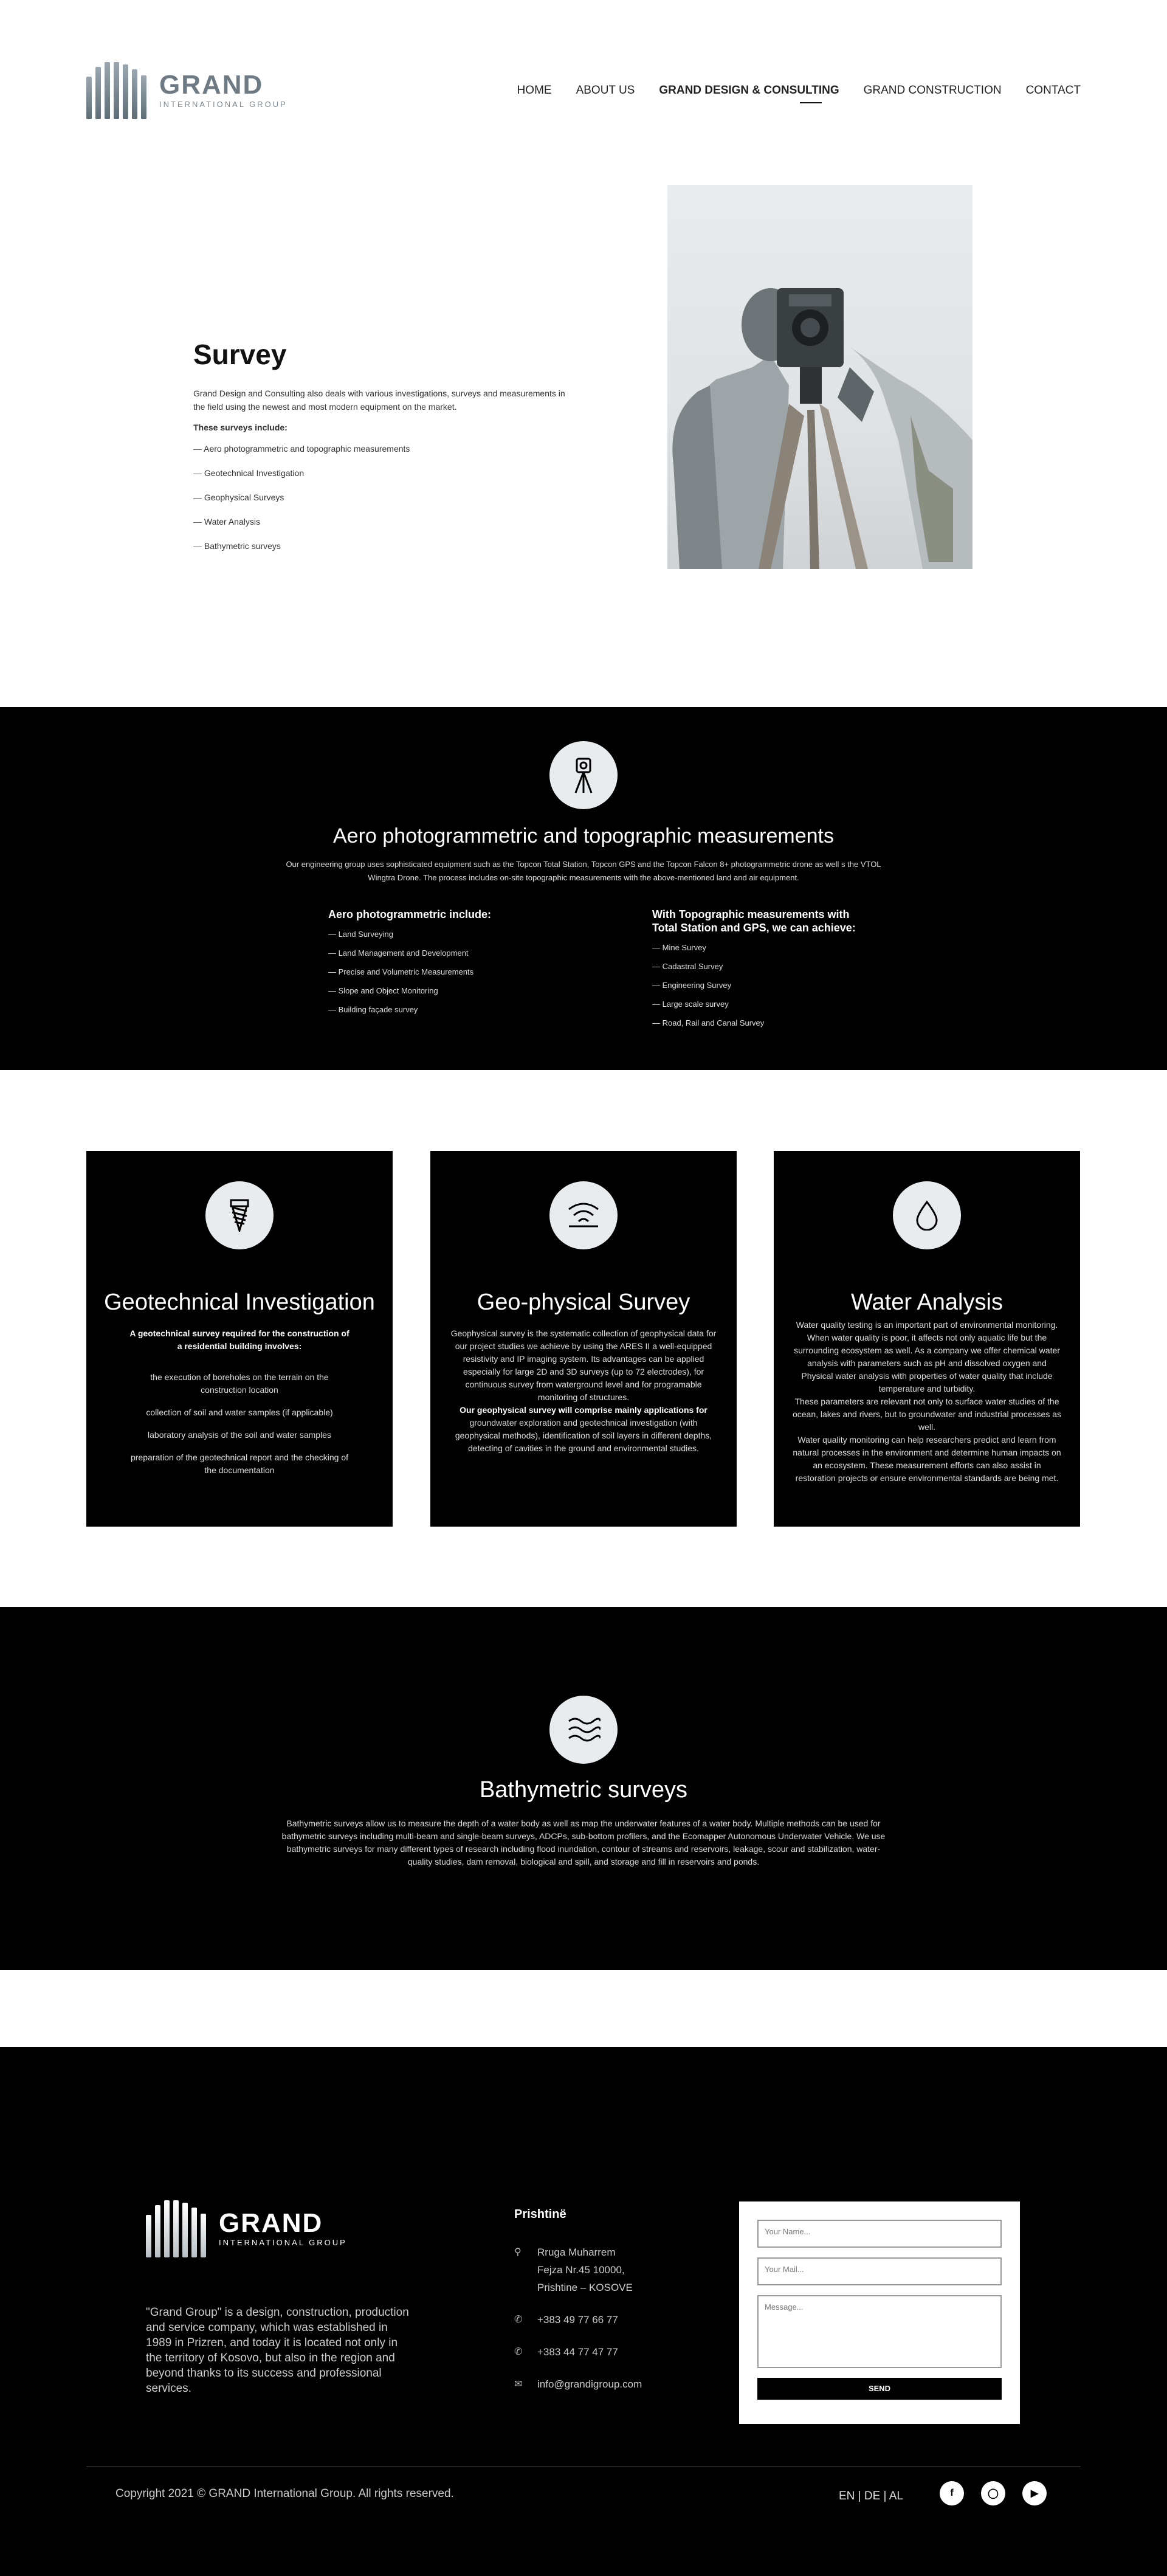 Image resolution: width=1167 pixels, height=2576 pixels. I want to click on email-link: info@grandigroup.com, so click(589, 2384).